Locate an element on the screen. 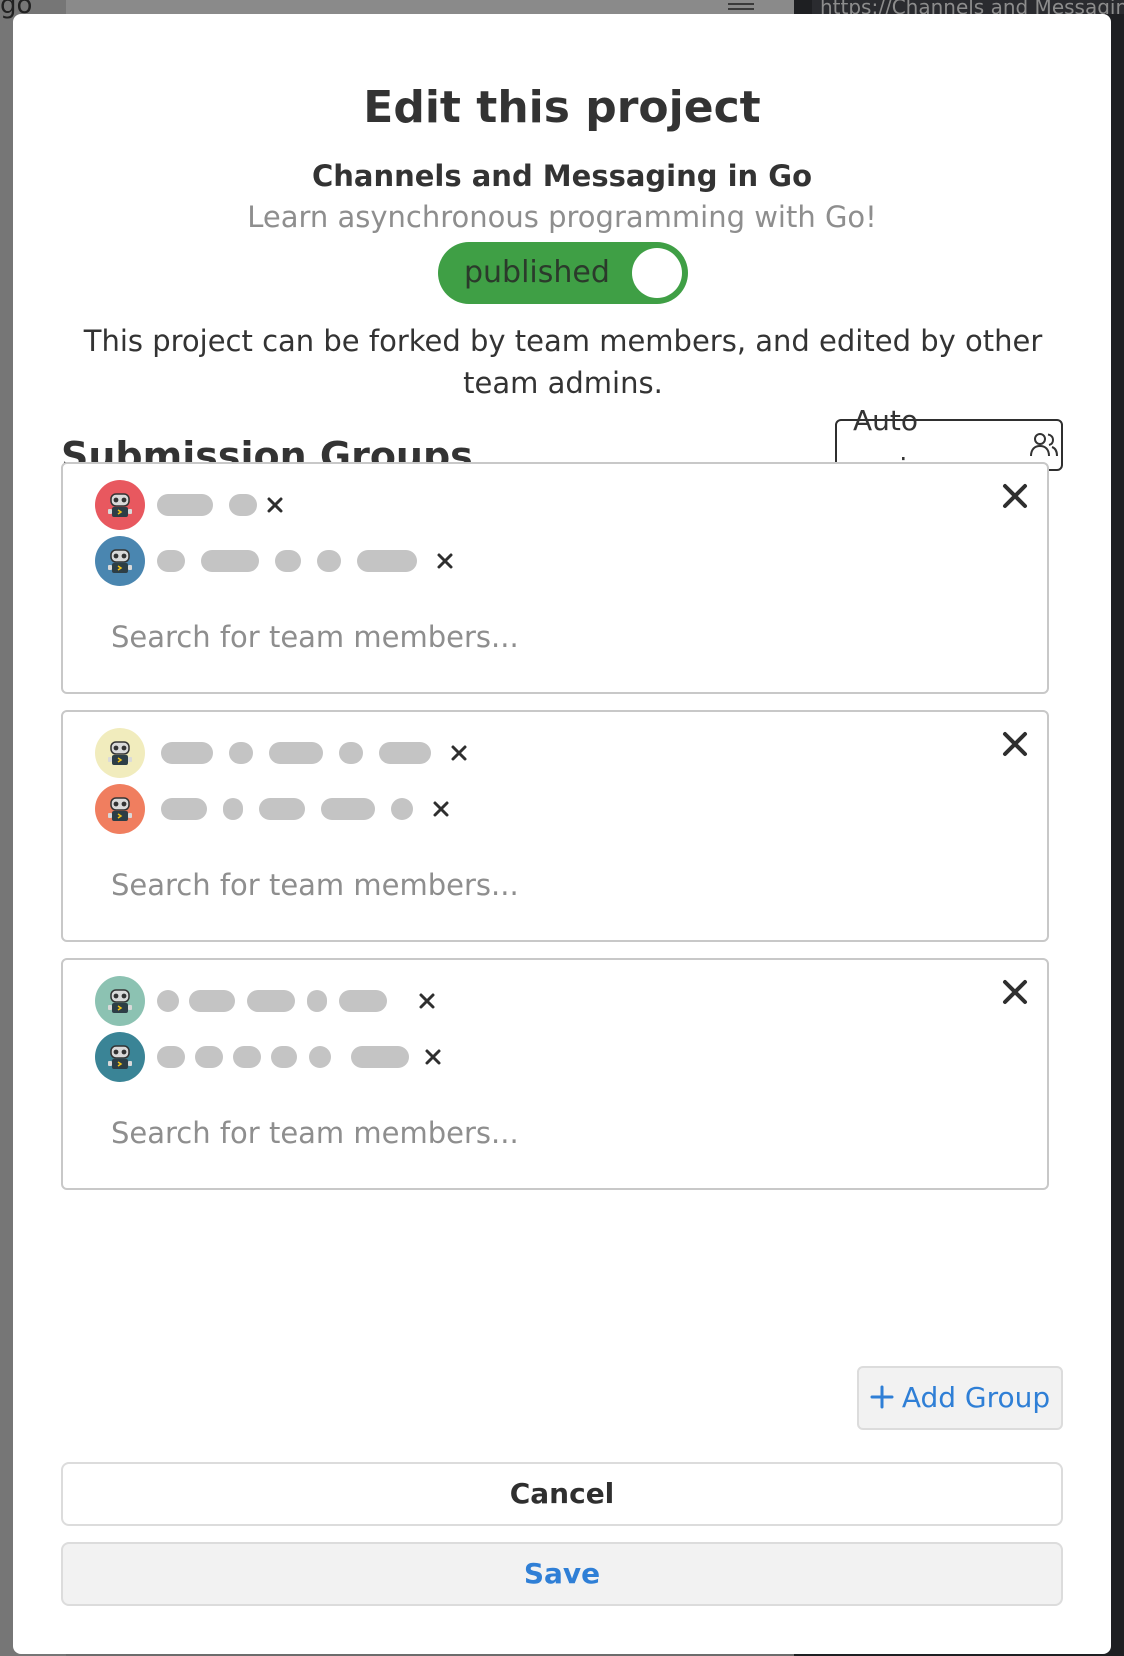 The image size is (1124, 1656). toggle-label: published is located at coordinates (537, 272).